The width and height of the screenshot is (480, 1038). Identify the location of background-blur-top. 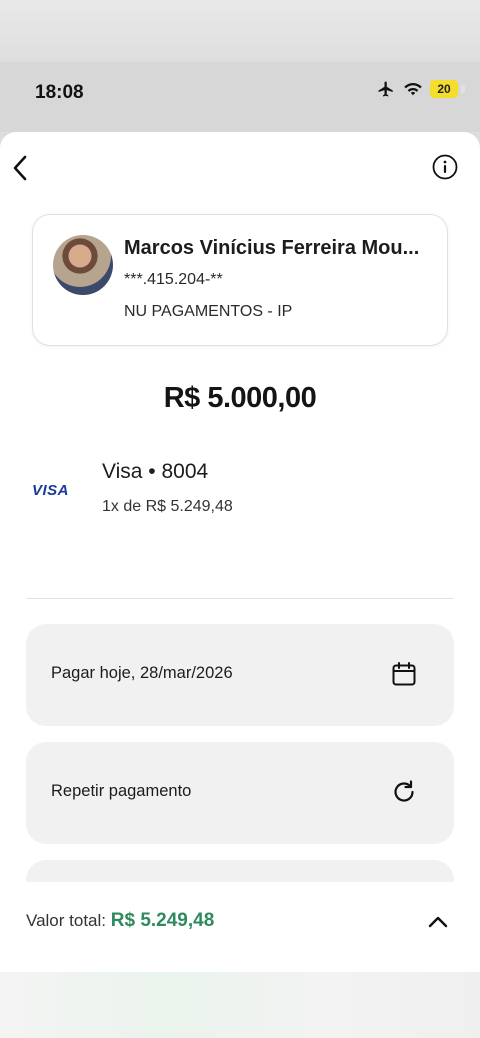
(240, 31).